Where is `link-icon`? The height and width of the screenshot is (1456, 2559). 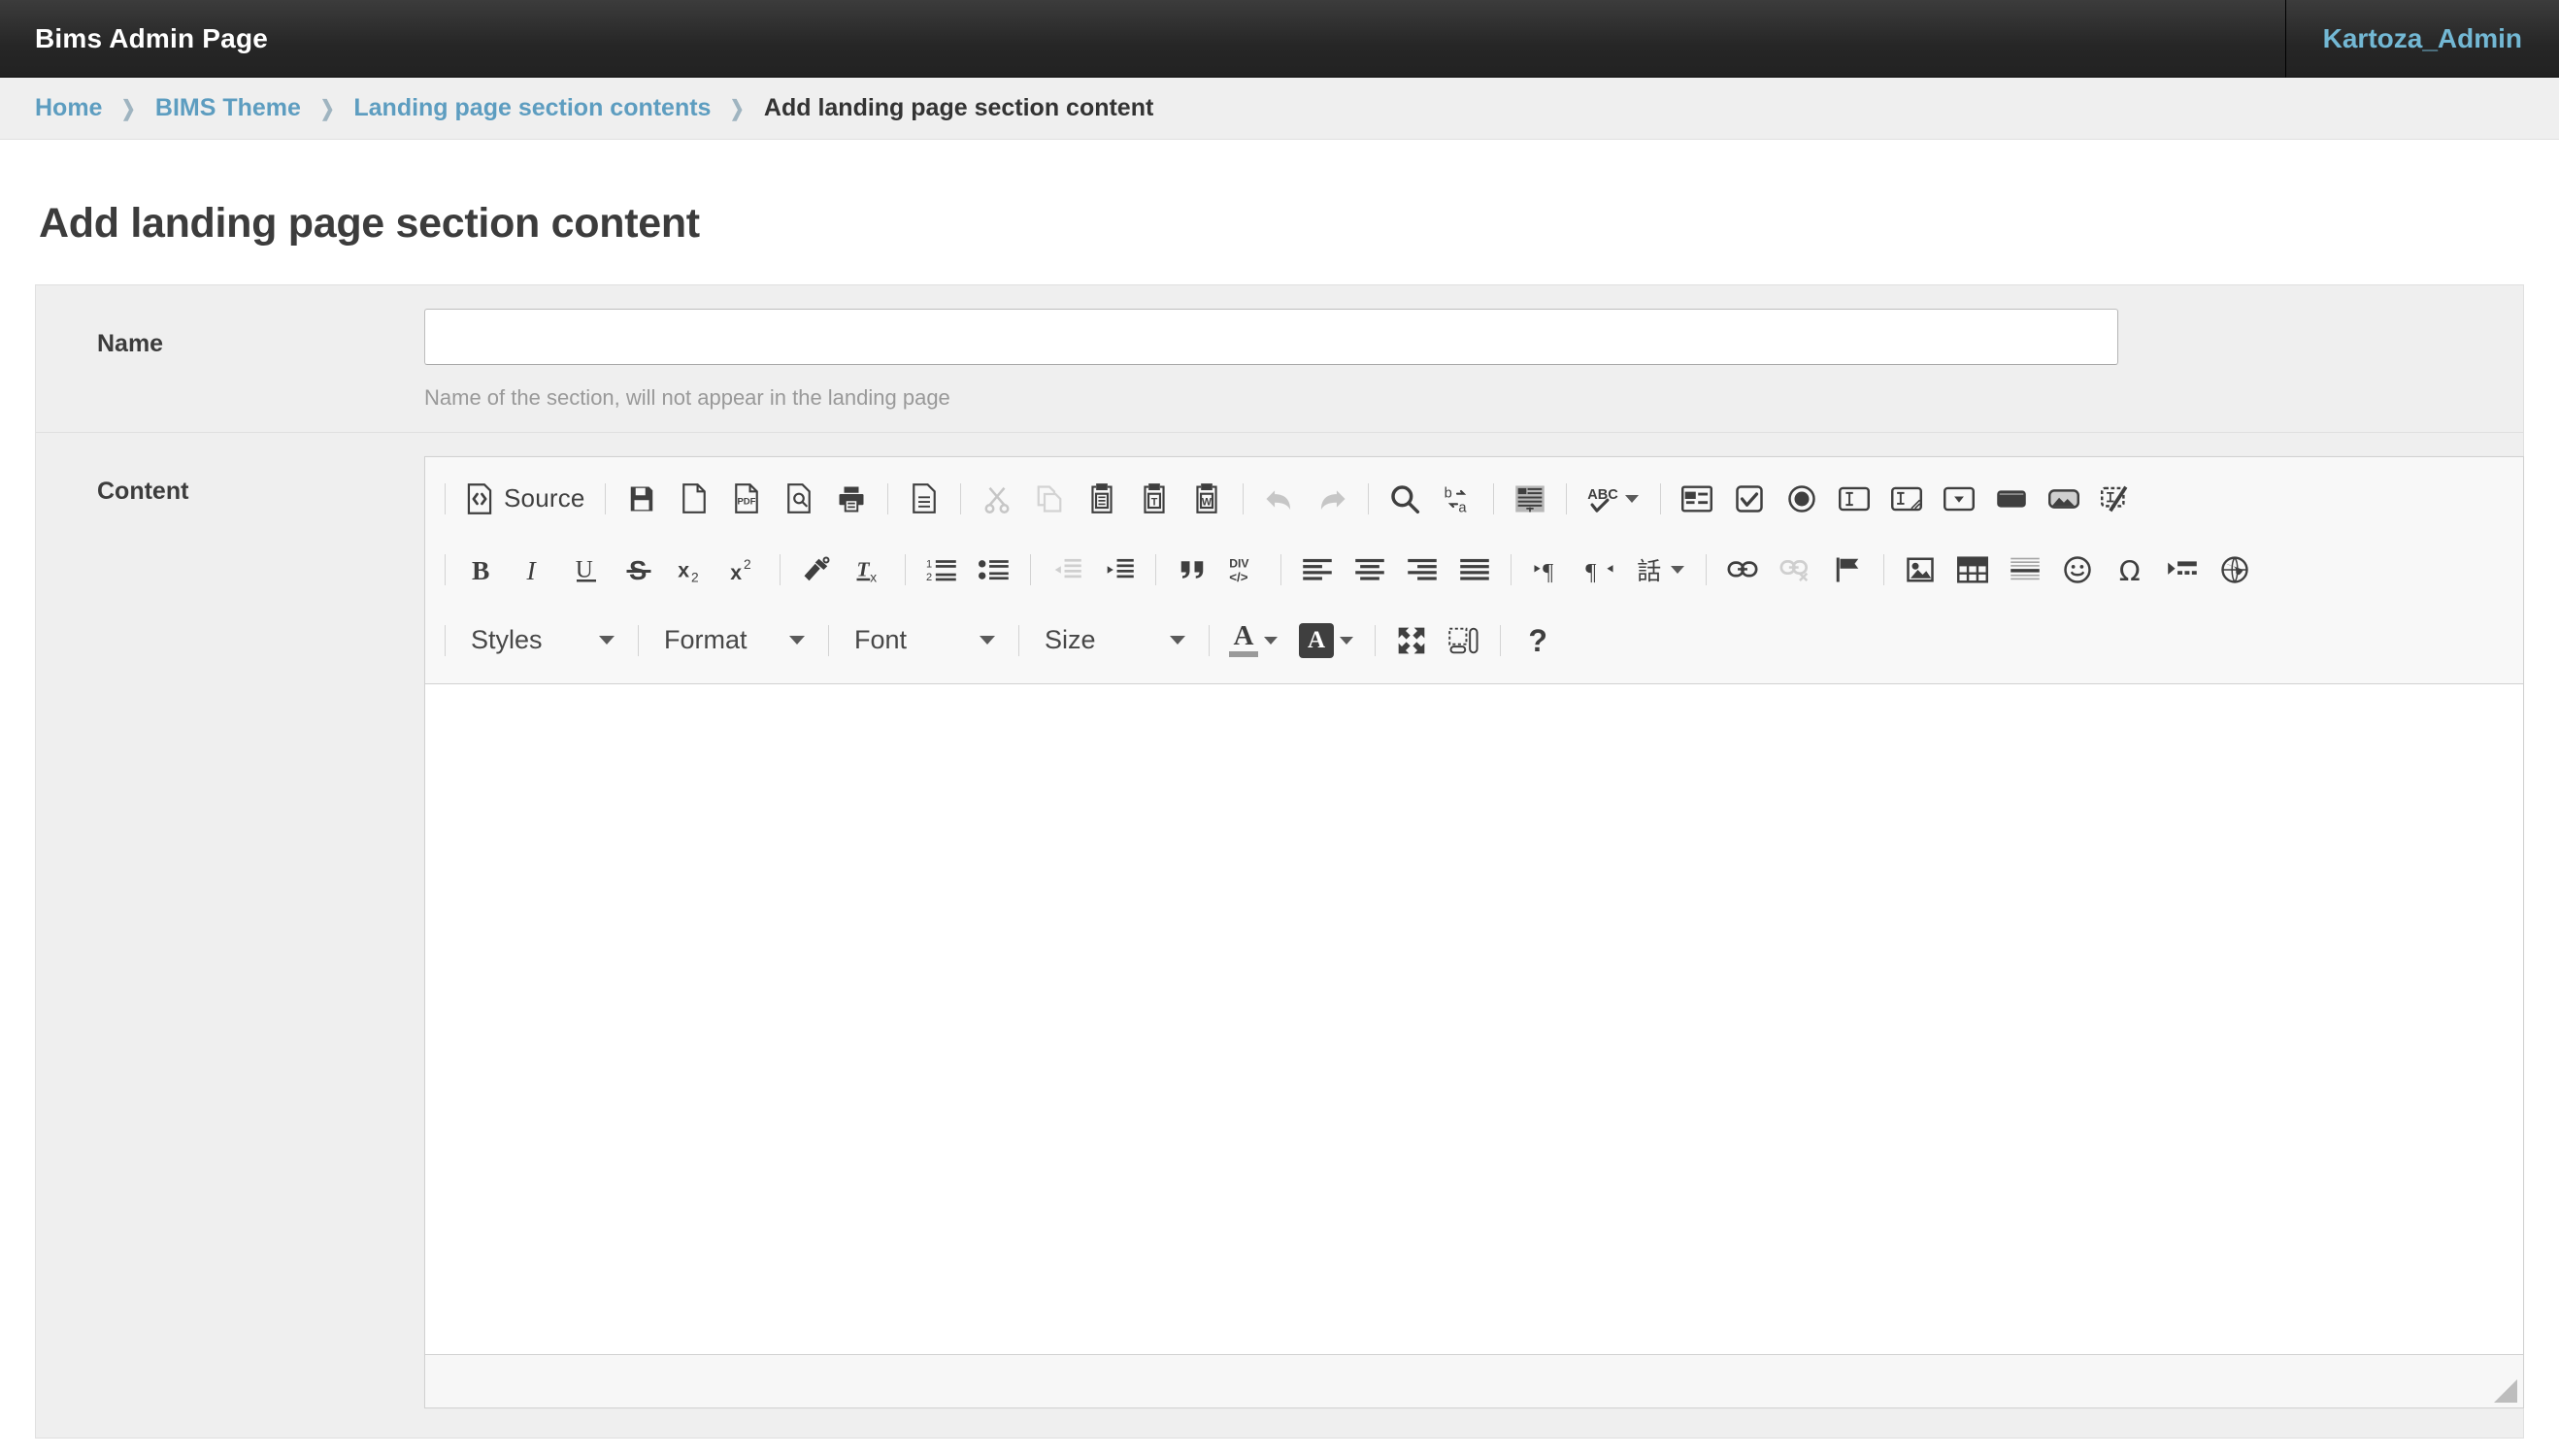
link-icon is located at coordinates (1742, 570).